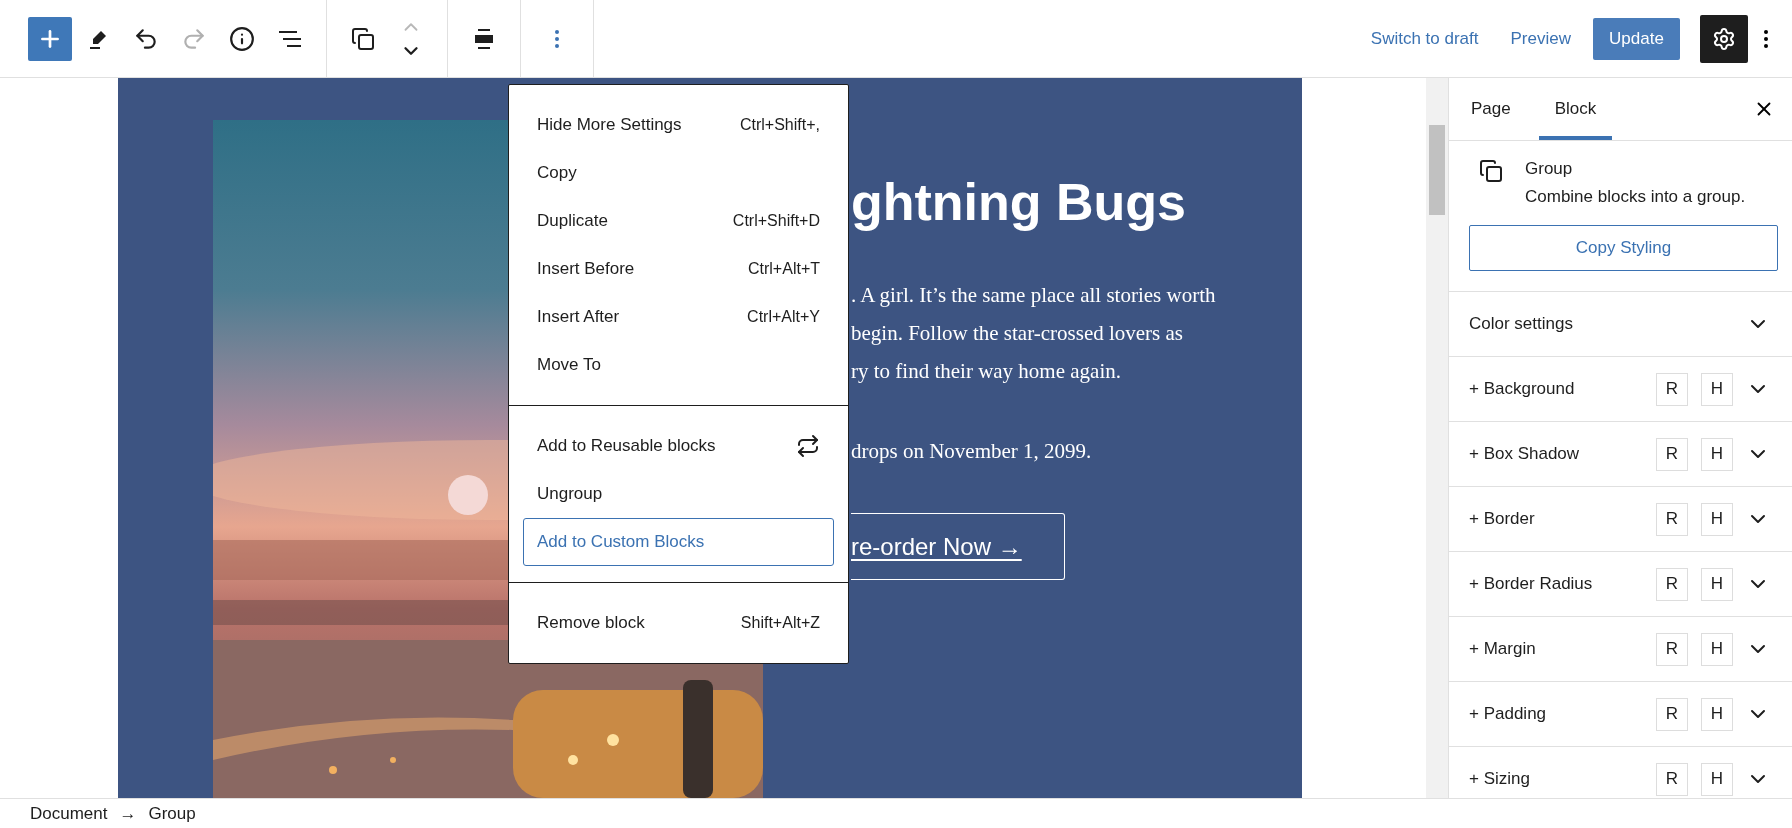 Image resolution: width=1792 pixels, height=828 pixels. Describe the element at coordinates (69, 813) in the screenshot. I see `breadcrumb-link: Document` at that location.